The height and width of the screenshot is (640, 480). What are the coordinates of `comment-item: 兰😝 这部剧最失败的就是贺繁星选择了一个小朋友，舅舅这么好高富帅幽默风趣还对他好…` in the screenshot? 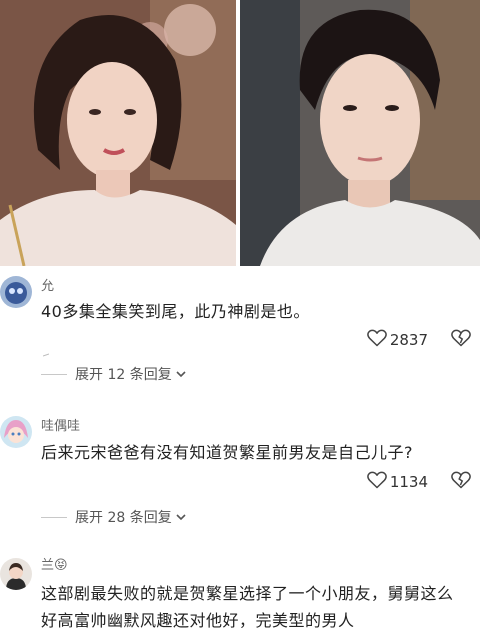 It's located at (240, 593).